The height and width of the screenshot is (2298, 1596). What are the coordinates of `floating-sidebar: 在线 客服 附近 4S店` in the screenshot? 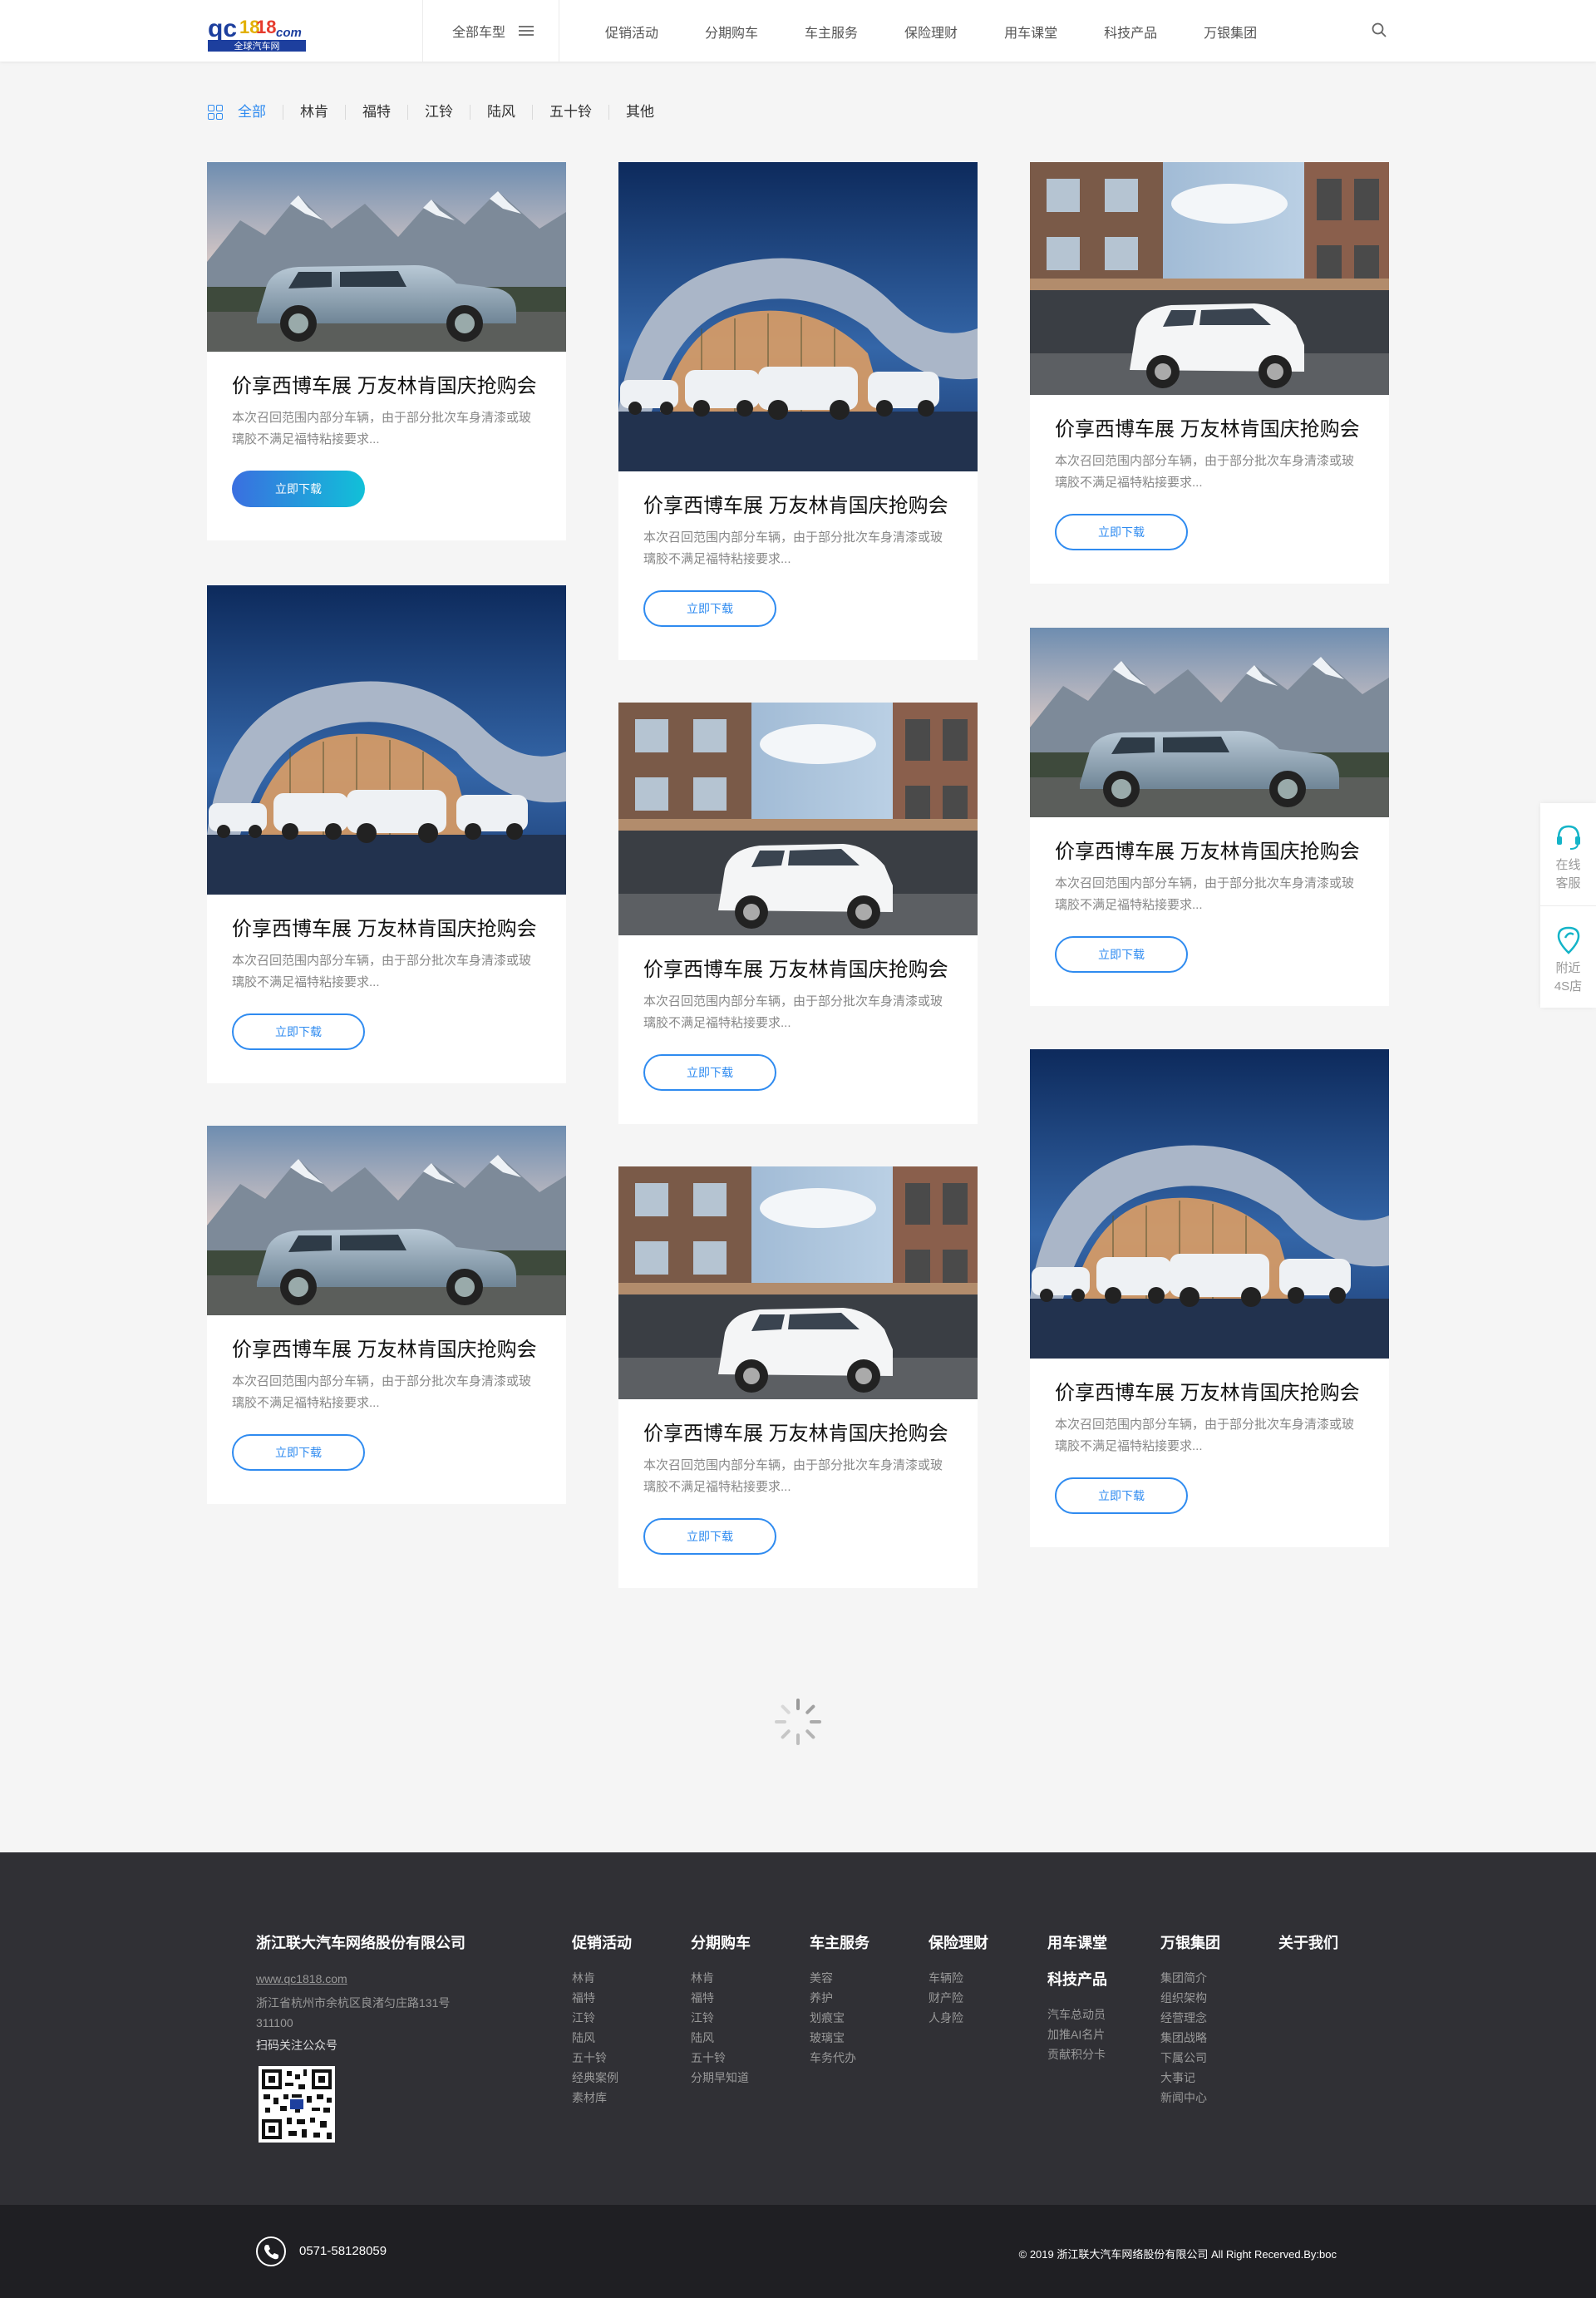 It's located at (1568, 905).